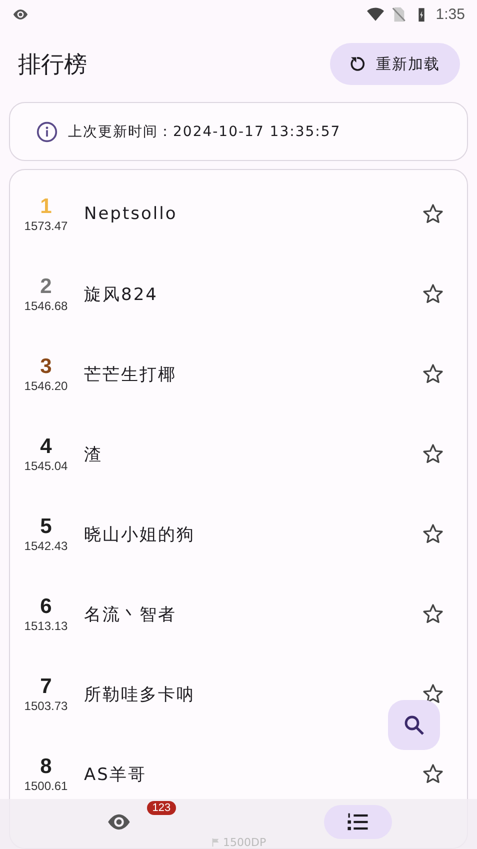 This screenshot has height=849, width=477. What do you see at coordinates (46, 607) in the screenshot?
I see `rank-number: 6` at bounding box center [46, 607].